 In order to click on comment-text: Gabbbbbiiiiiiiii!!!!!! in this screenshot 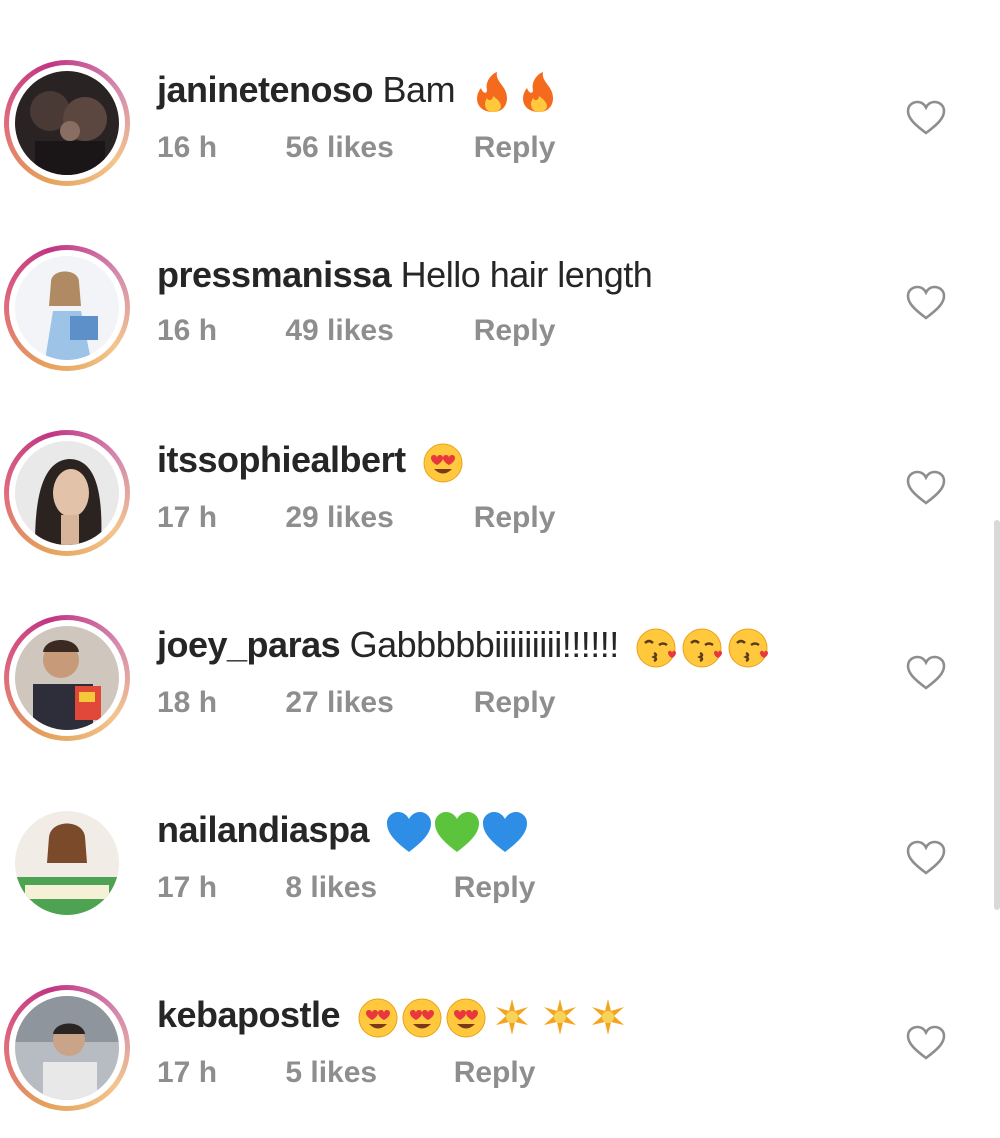, I will do `click(484, 644)`.